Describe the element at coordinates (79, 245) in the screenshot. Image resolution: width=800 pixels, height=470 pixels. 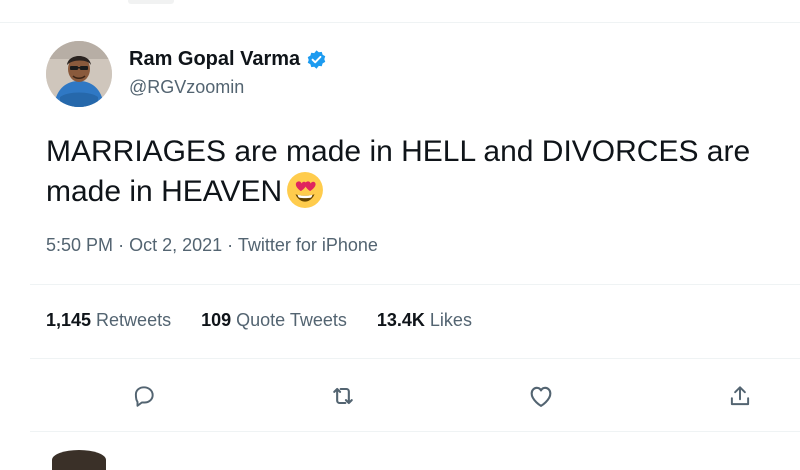
I see `tweet-time: 5:50 PM` at that location.